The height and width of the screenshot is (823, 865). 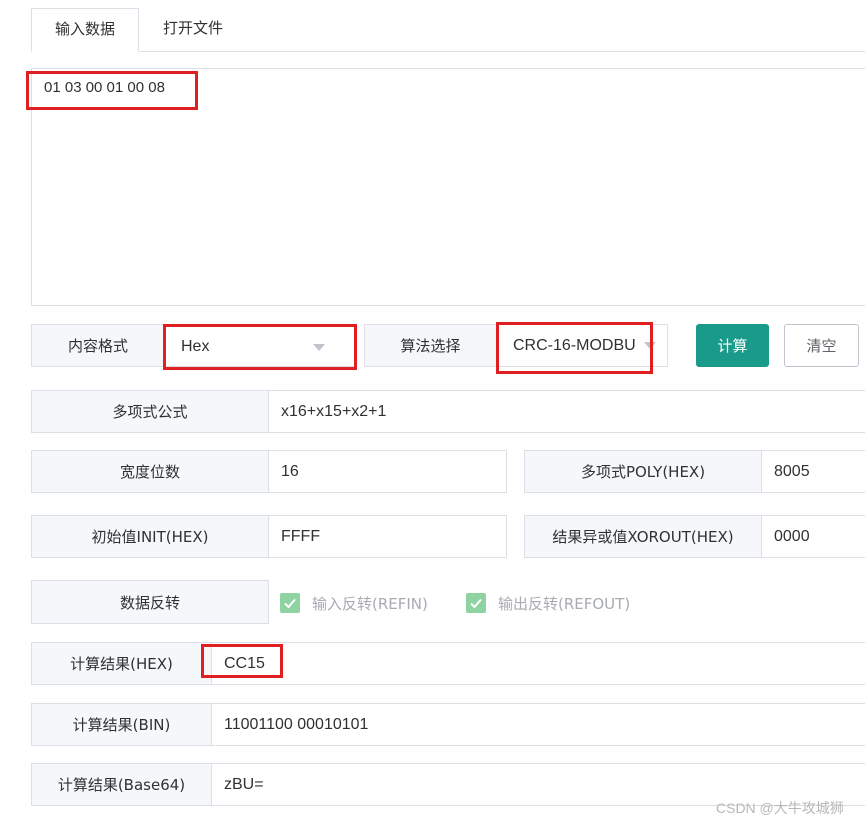 I want to click on result-bin-value: 11001100 00010101, so click(x=538, y=724).